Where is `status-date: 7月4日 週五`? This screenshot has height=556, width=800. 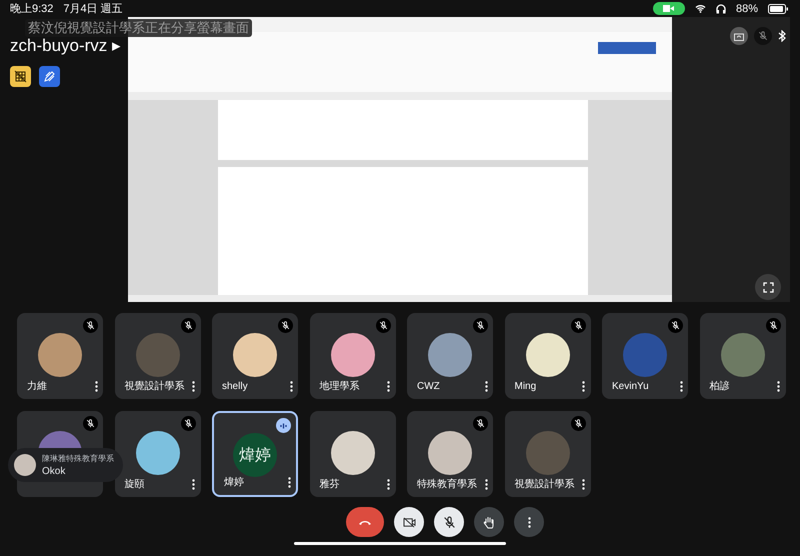
status-date: 7月4日 週五 is located at coordinates (93, 9).